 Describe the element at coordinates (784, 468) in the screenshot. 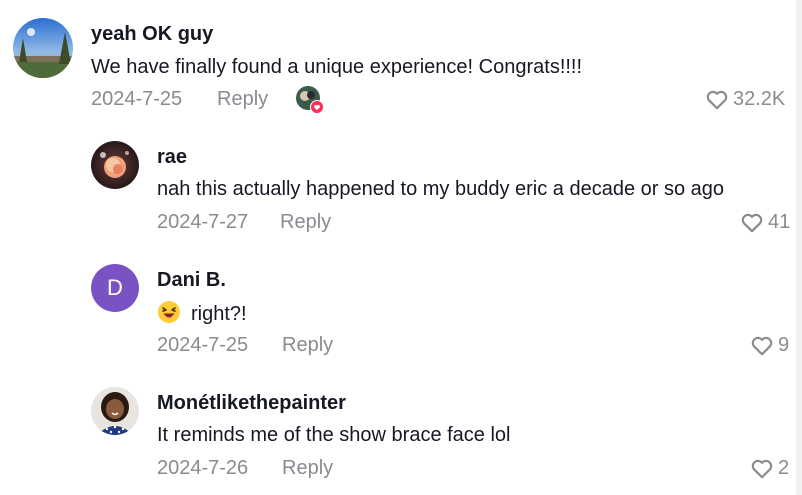

I see `like-count: 2` at that location.